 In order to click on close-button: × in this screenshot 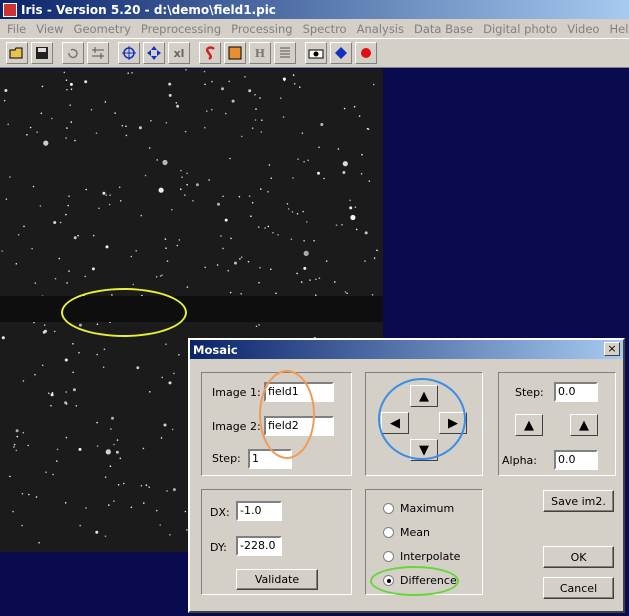, I will do `click(612, 349)`.